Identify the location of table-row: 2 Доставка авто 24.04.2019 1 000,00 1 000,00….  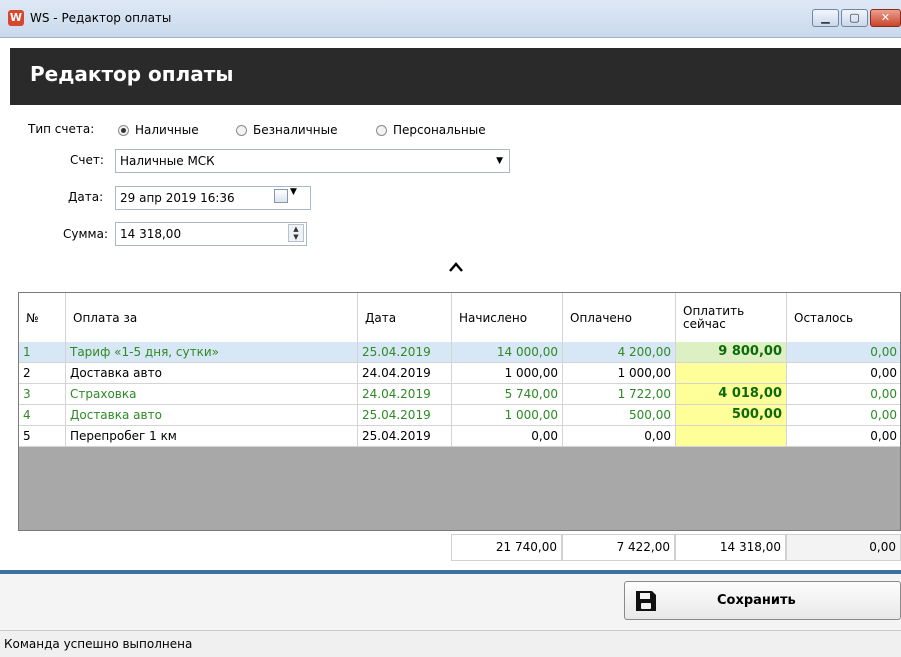
(459, 373).